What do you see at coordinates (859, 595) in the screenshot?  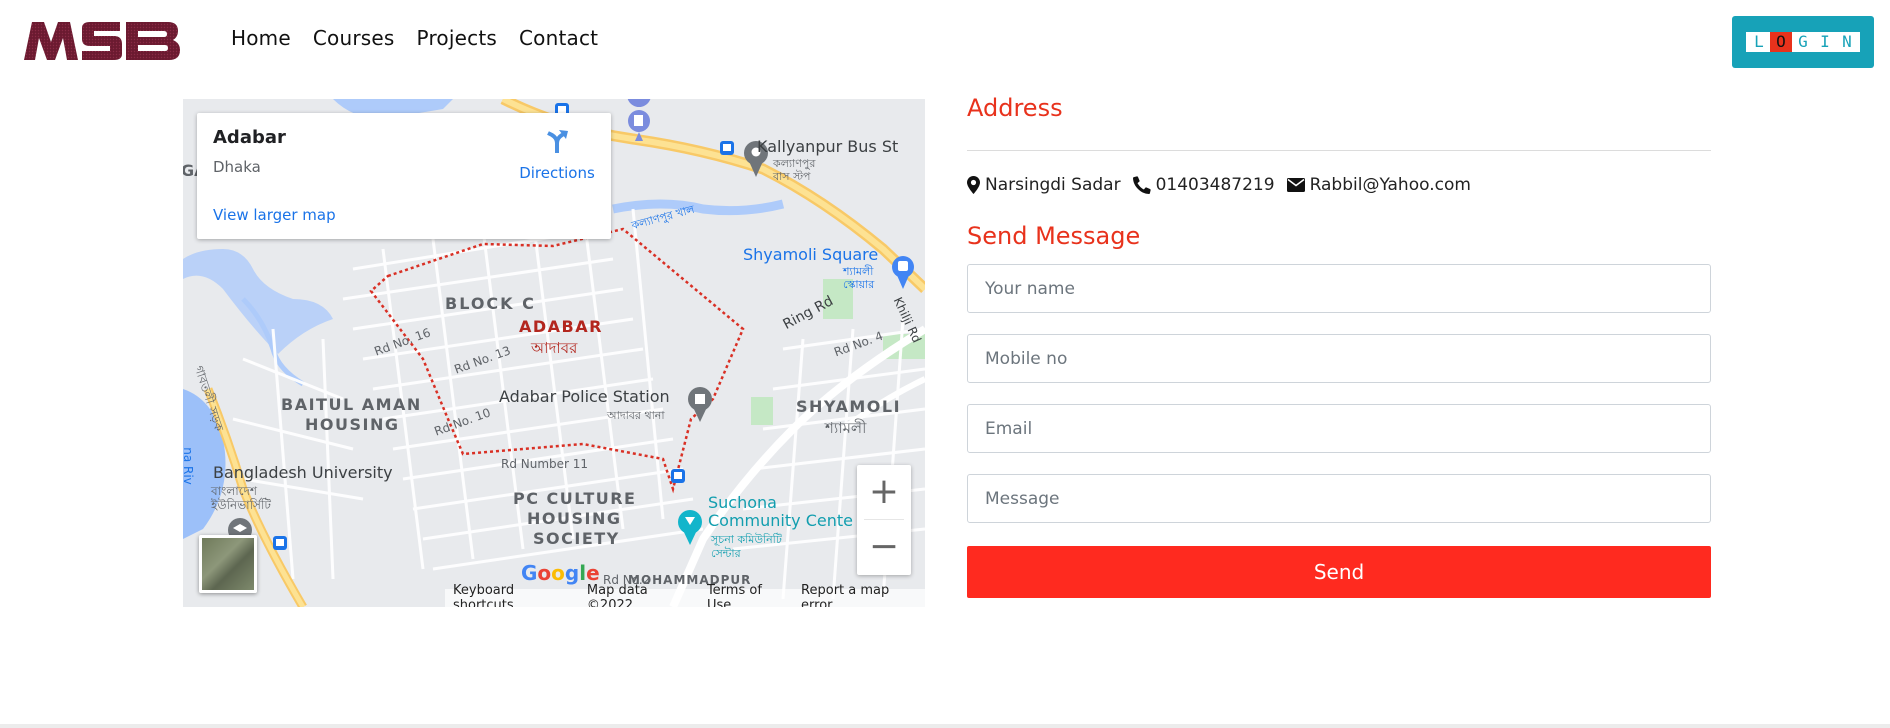 I see `report-map-error-link: Report a map error` at bounding box center [859, 595].